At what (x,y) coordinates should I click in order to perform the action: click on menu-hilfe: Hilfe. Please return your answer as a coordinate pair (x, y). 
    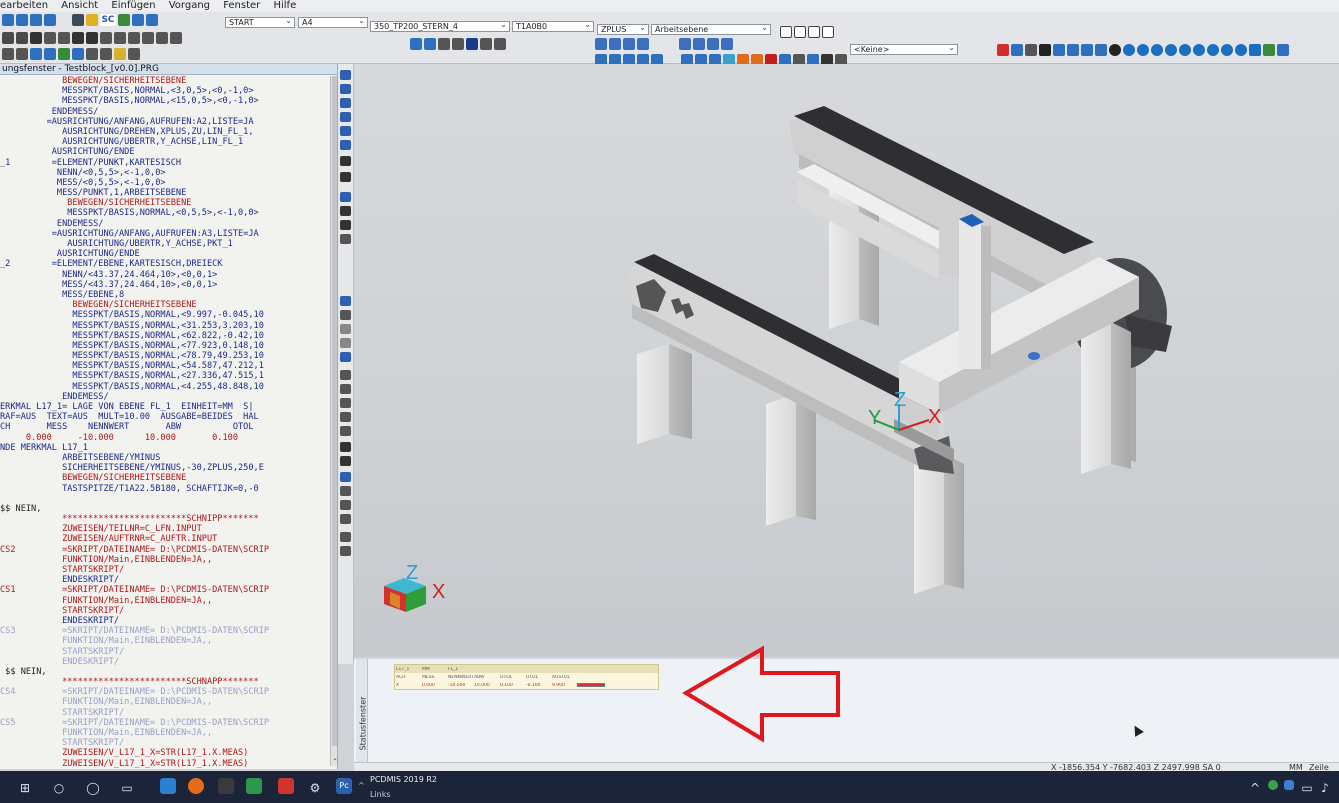
    Looking at the image, I should click on (284, 6).